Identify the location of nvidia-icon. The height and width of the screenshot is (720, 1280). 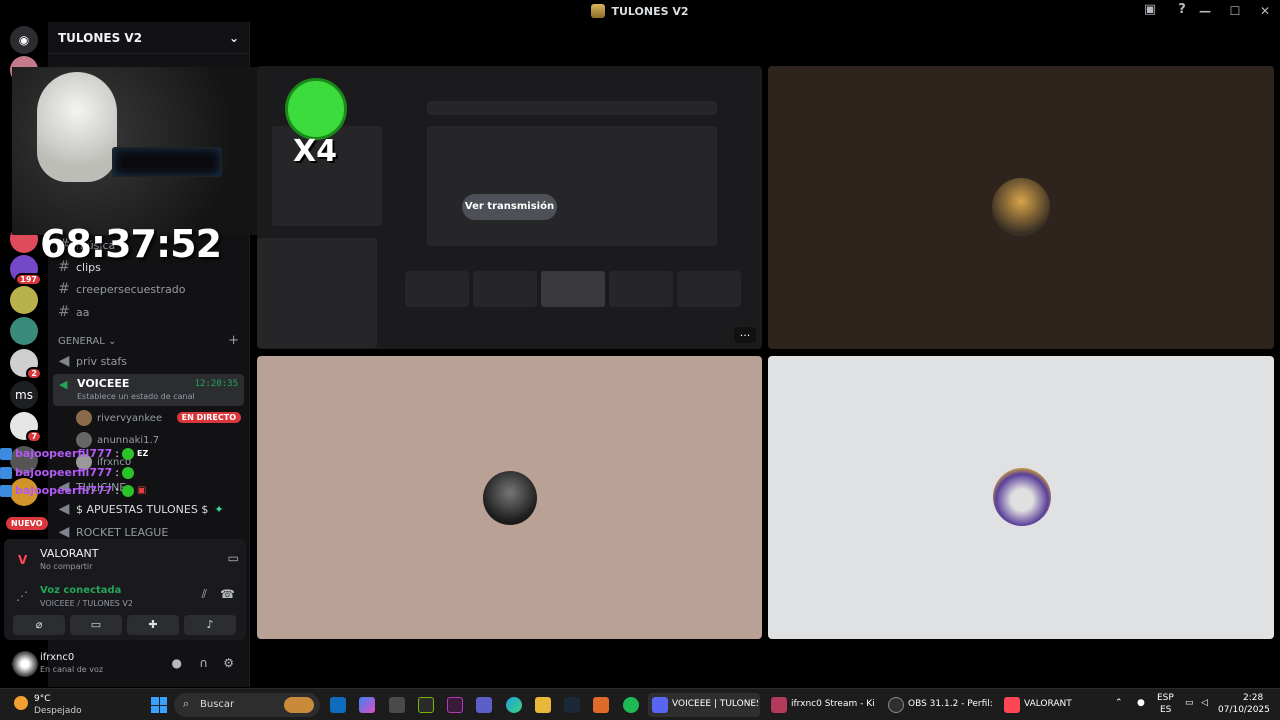
(426, 705).